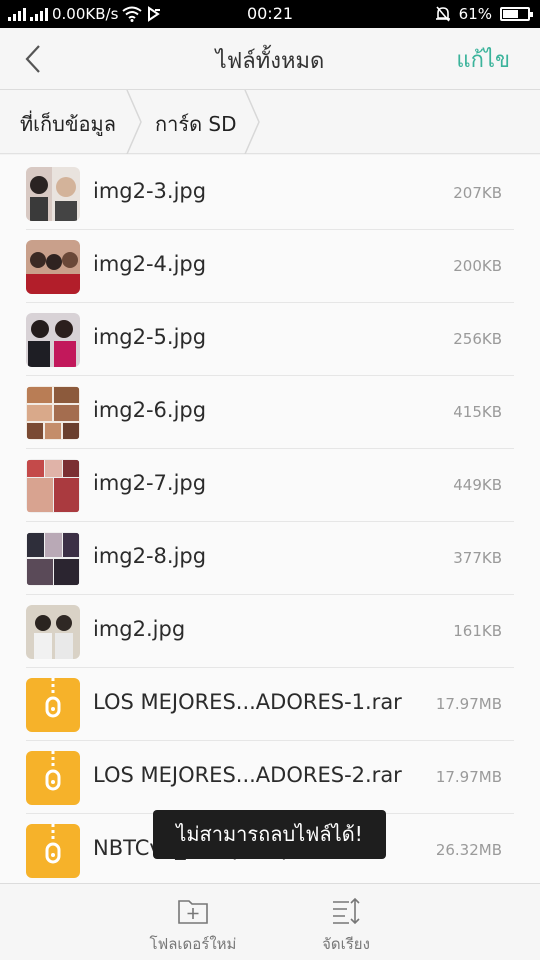  I want to click on file-name: img2-4.jpg, so click(150, 264).